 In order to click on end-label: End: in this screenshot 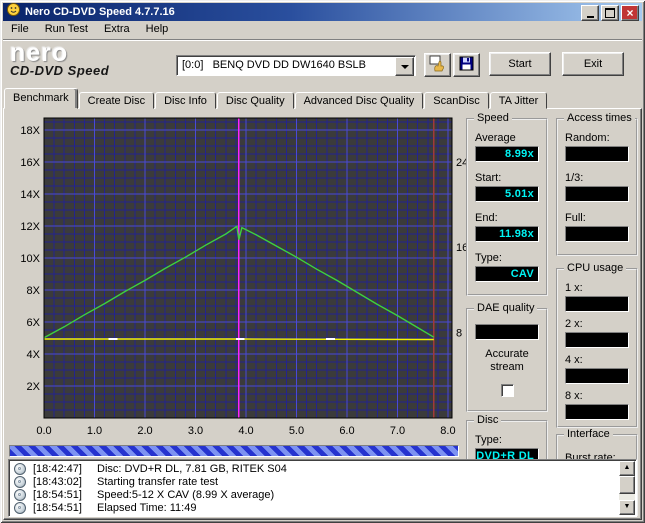, I will do `click(486, 218)`.